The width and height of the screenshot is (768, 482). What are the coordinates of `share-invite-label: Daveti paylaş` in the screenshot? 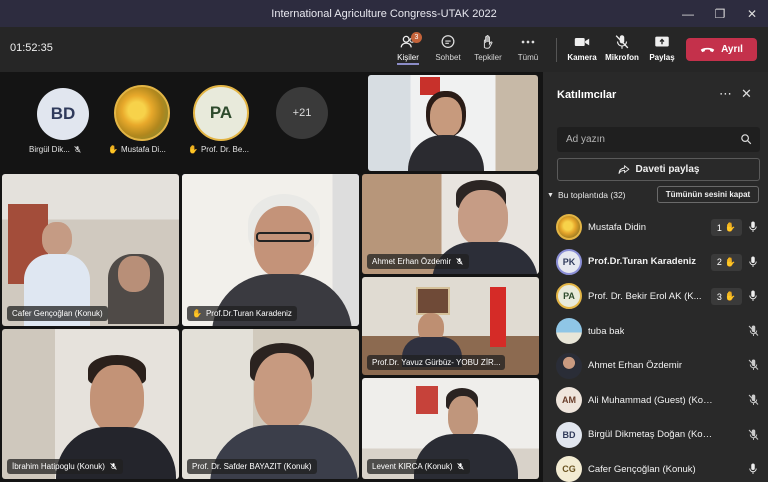 It's located at (667, 169).